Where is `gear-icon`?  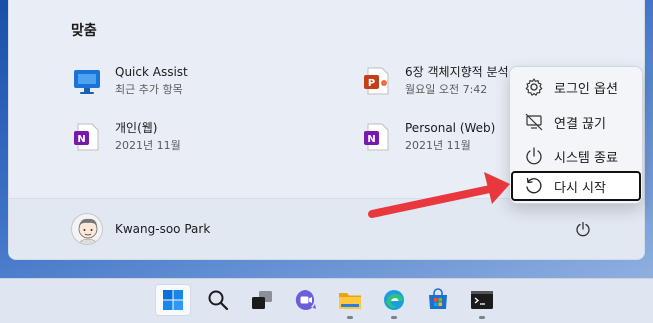 gear-icon is located at coordinates (534, 87).